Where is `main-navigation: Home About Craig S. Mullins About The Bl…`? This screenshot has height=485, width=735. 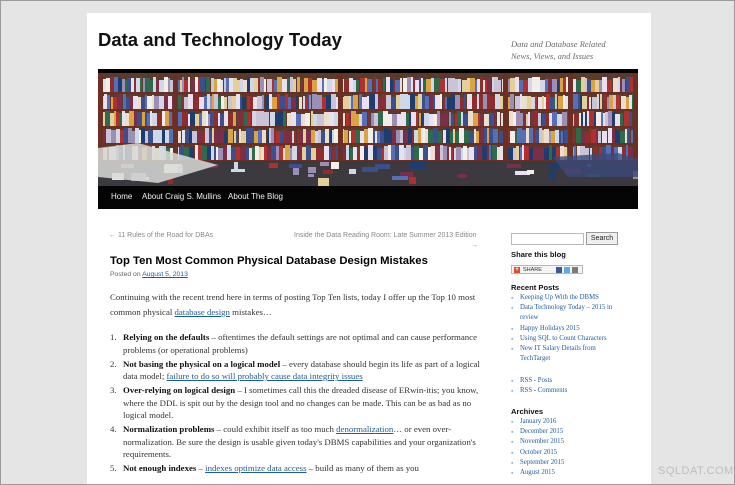
main-navigation: Home About Craig S. Mullins About The Bl… is located at coordinates (368, 197).